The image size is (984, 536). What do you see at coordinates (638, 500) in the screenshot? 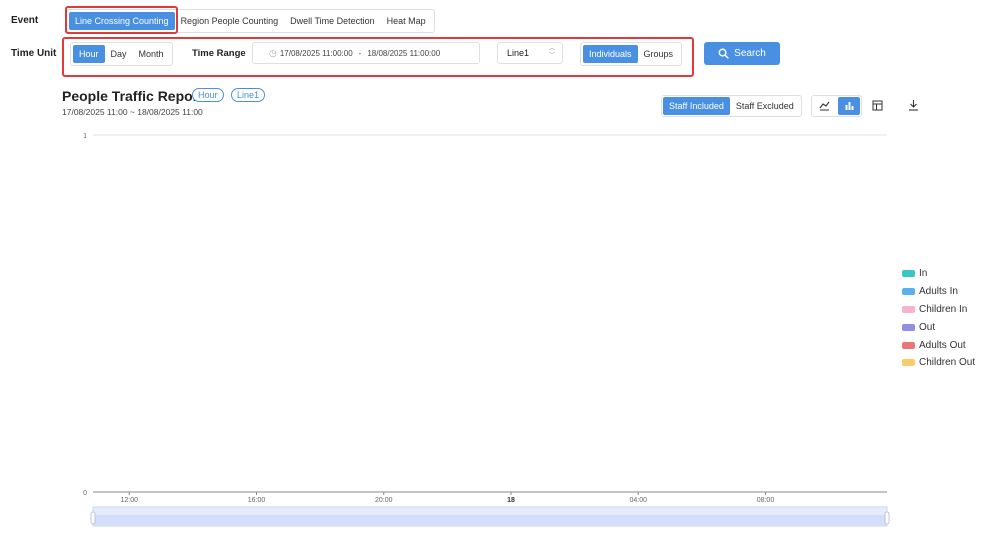
I see `x-tick-label: 04:00` at bounding box center [638, 500].